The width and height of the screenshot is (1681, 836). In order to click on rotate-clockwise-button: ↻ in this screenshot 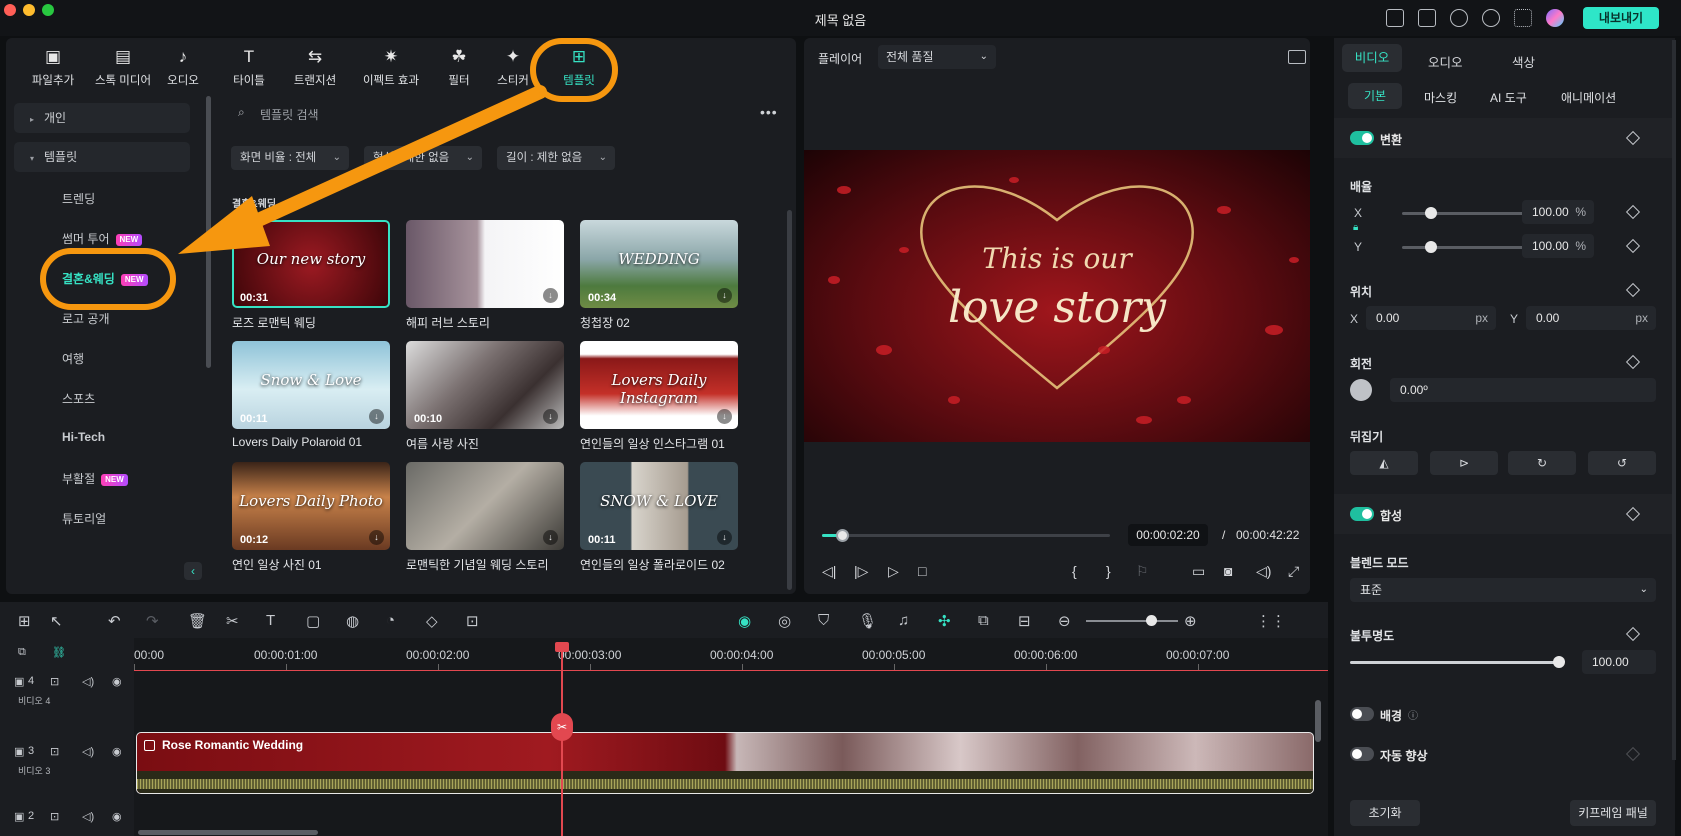, I will do `click(1542, 463)`.